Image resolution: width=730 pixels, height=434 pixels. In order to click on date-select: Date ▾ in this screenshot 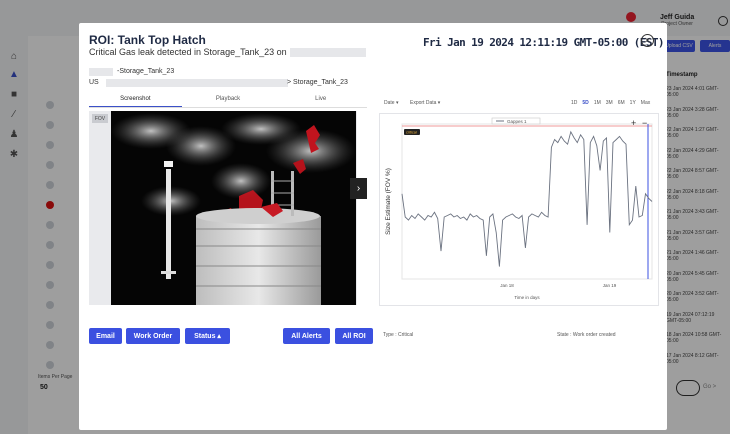, I will do `click(391, 103)`.